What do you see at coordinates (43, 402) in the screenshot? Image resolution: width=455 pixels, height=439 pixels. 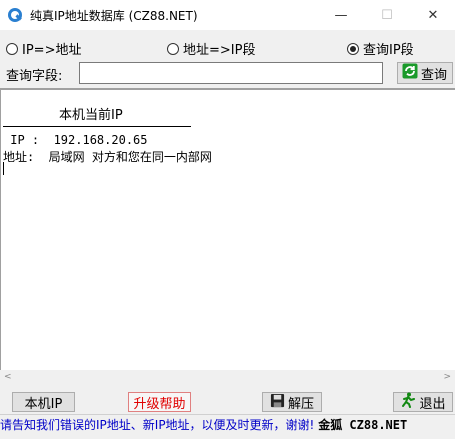 I see `local-ip-button: 本机IP` at bounding box center [43, 402].